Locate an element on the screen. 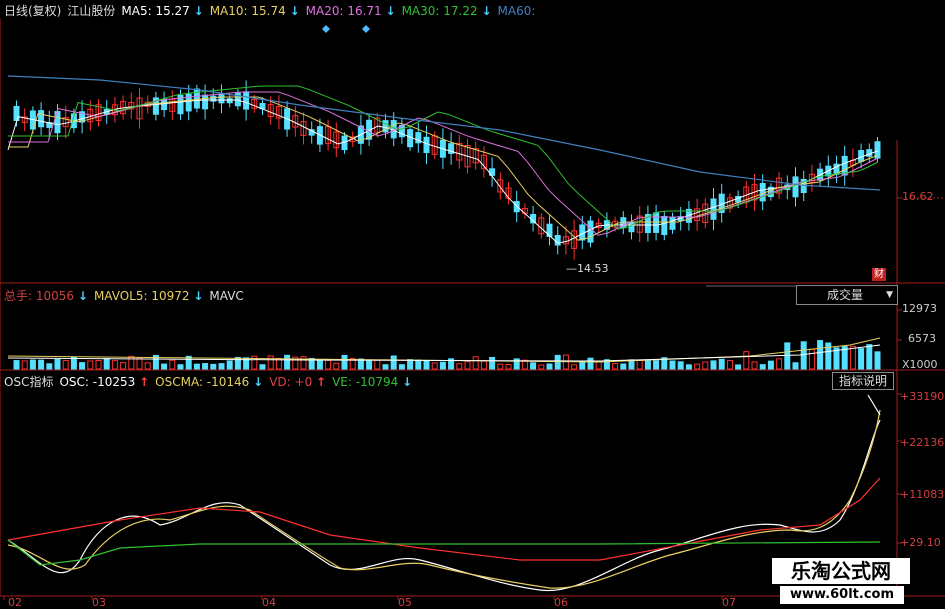 The height and width of the screenshot is (609, 945). x-axis-label: 02 is located at coordinates (15, 602).